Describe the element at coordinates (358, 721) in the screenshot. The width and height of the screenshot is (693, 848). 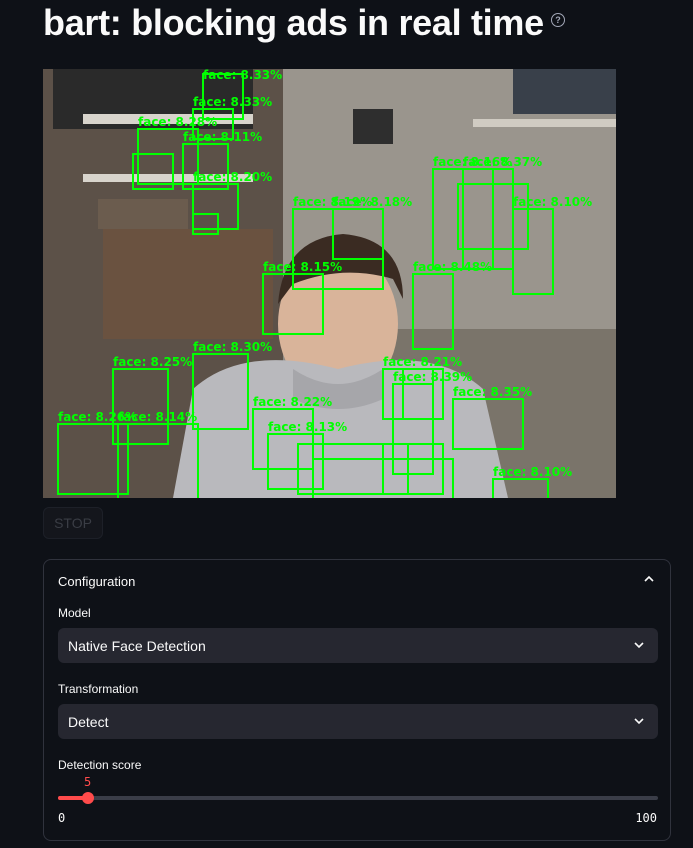
I see `transformation-select: Detect` at that location.